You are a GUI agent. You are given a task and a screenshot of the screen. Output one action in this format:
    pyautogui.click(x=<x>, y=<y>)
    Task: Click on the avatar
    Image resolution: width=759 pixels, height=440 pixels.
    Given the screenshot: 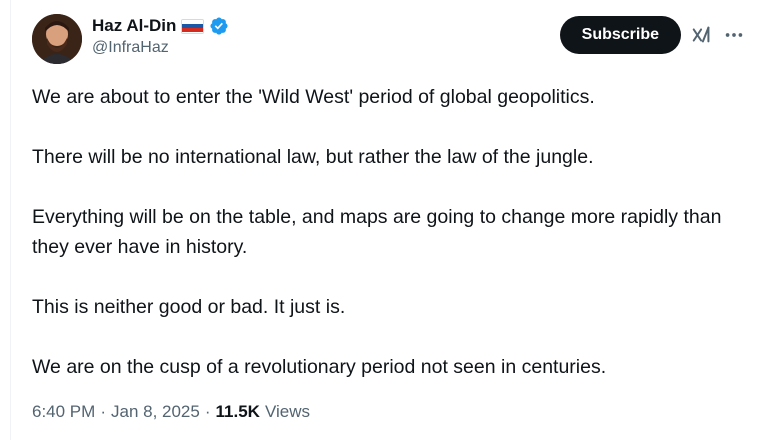 What is the action you would take?
    pyautogui.click(x=57, y=39)
    